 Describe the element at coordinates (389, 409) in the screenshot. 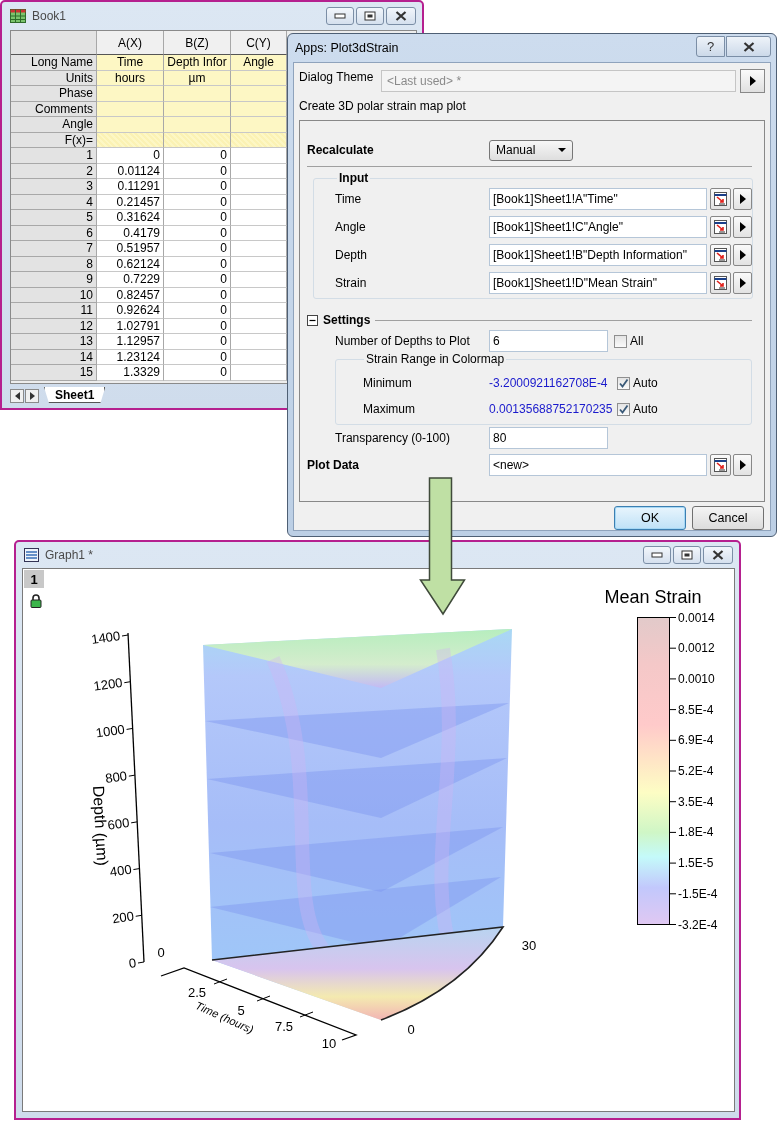

I see `field-label: Maximum` at that location.